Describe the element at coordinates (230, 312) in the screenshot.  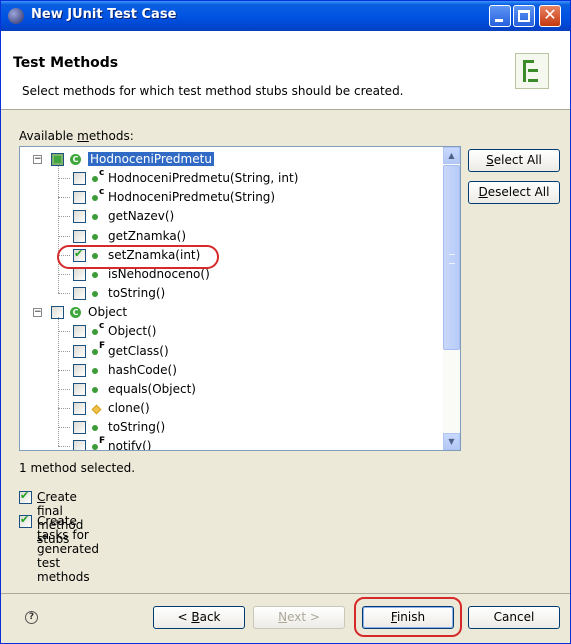
I see `tree-group-row: − C Object` at that location.